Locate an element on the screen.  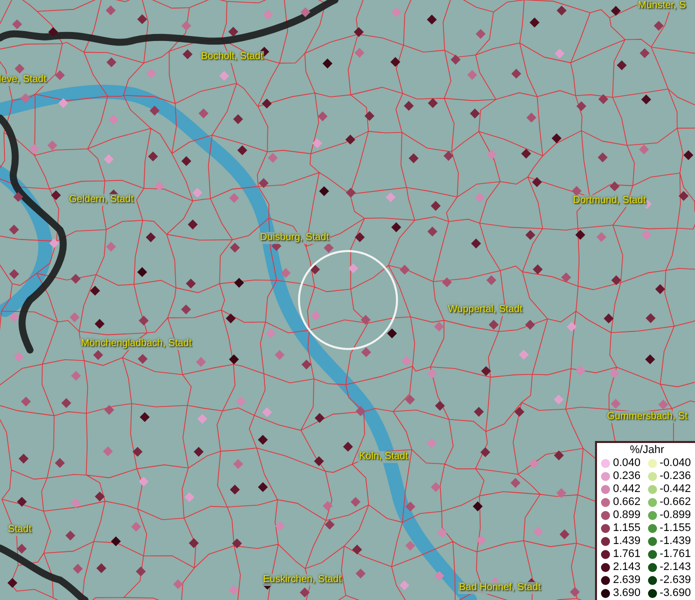
place-label: Wuppertal, Stadt is located at coordinates (485, 310).